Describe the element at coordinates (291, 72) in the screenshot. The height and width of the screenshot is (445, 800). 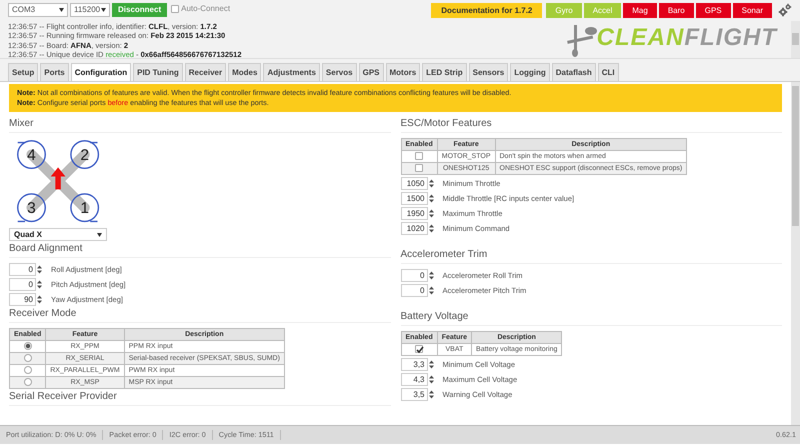
I see `tab: Adjustments` at that location.